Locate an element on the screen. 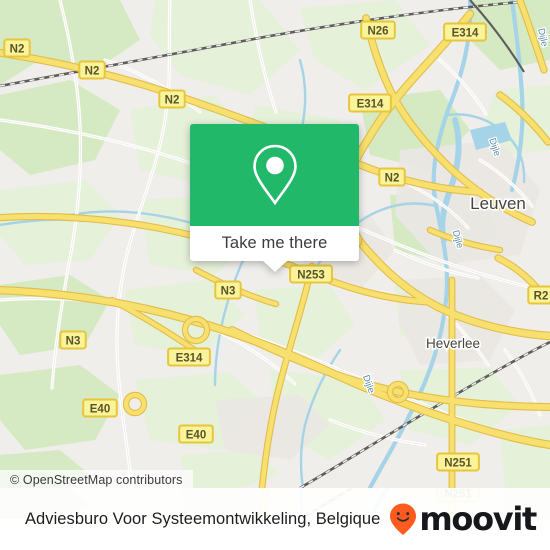 The image size is (550, 550). moovit-brand: moovit is located at coordinates (462, 519).